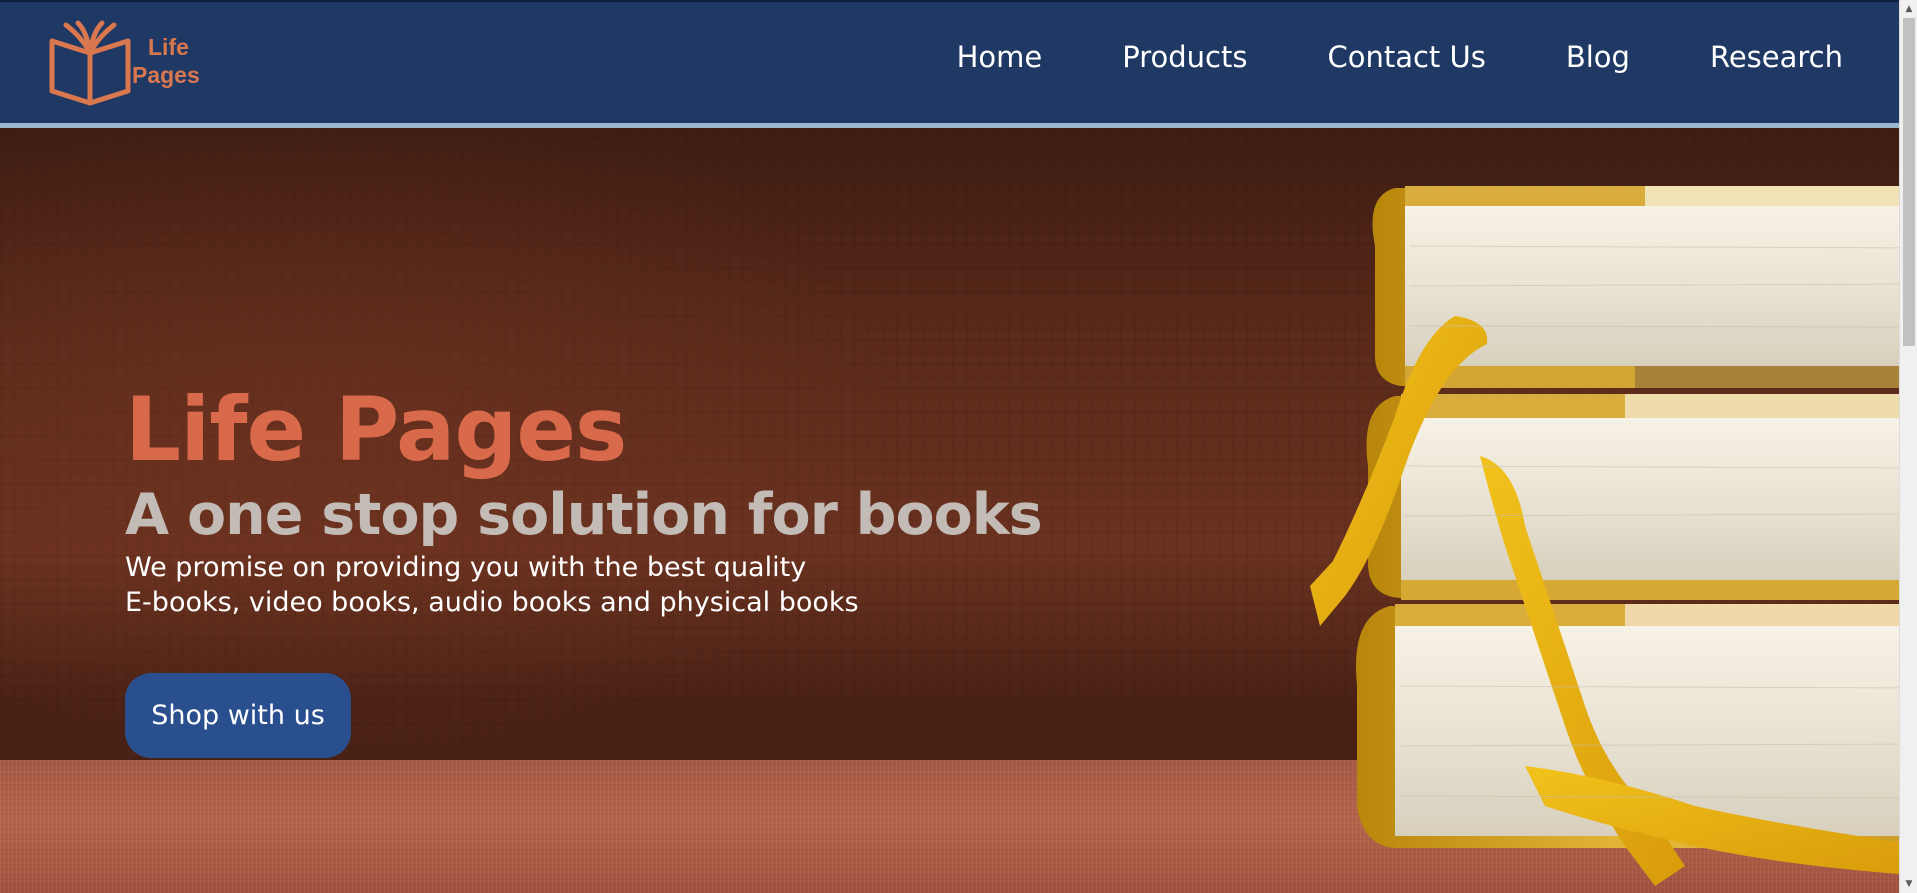  I want to click on open-book-icon, so click(90, 63).